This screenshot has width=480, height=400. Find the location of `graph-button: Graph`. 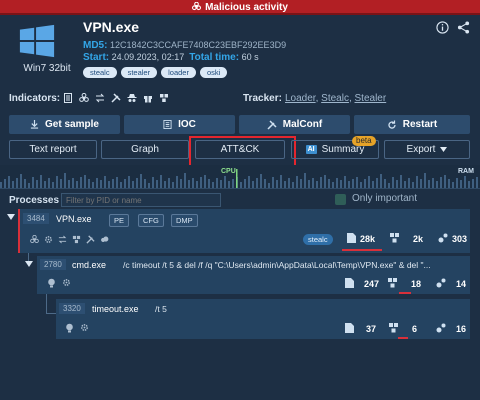

graph-button: Graph is located at coordinates (145, 149).